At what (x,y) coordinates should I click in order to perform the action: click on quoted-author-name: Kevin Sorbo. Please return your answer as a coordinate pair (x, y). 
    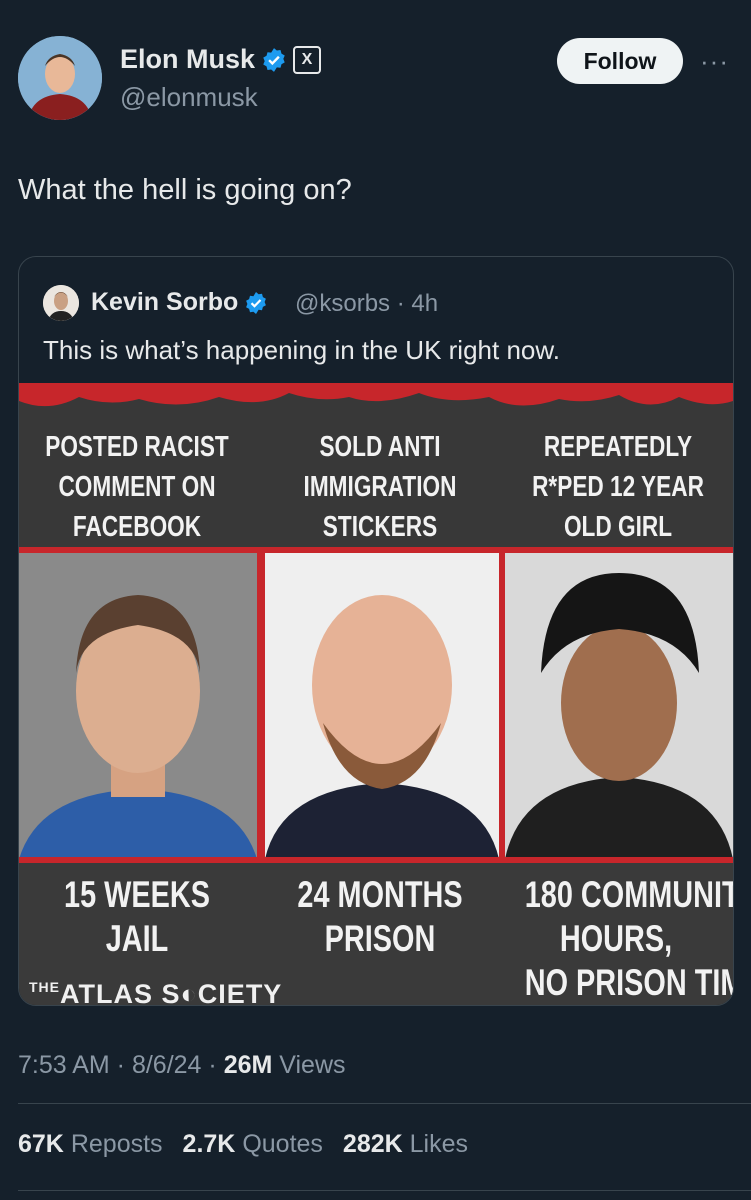
    Looking at the image, I should click on (164, 302).